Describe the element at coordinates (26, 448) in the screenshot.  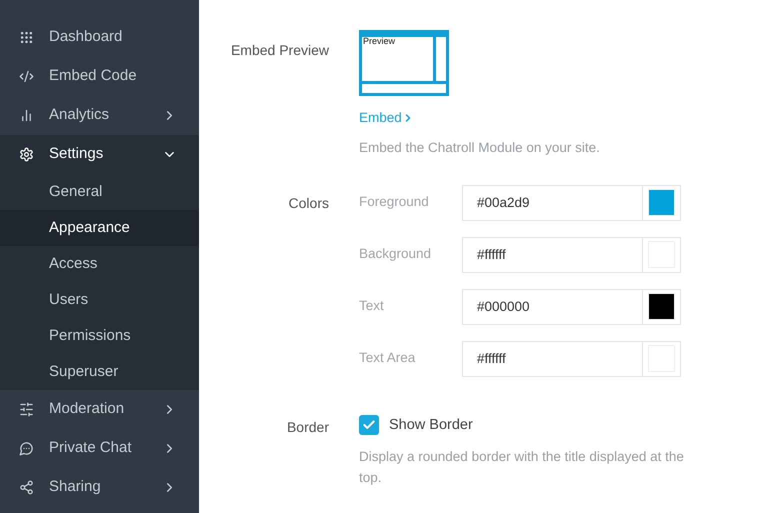
I see `chat-bubble-icon` at that location.